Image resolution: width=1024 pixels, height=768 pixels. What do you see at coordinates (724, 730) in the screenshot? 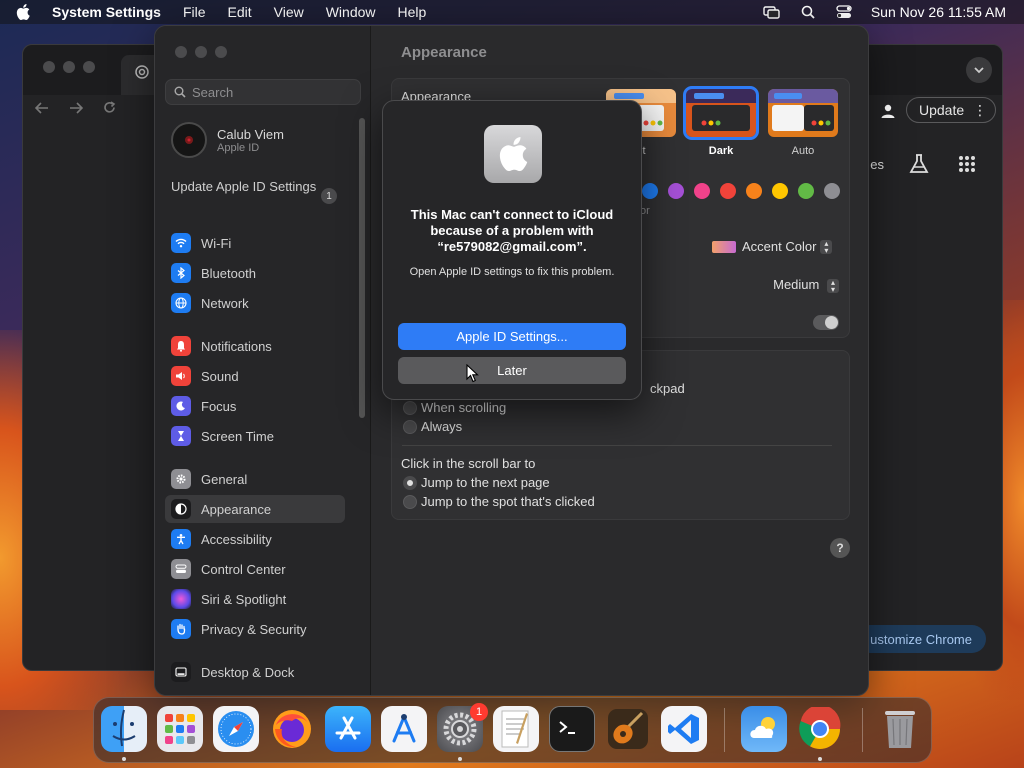
I see `dock-separator` at bounding box center [724, 730].